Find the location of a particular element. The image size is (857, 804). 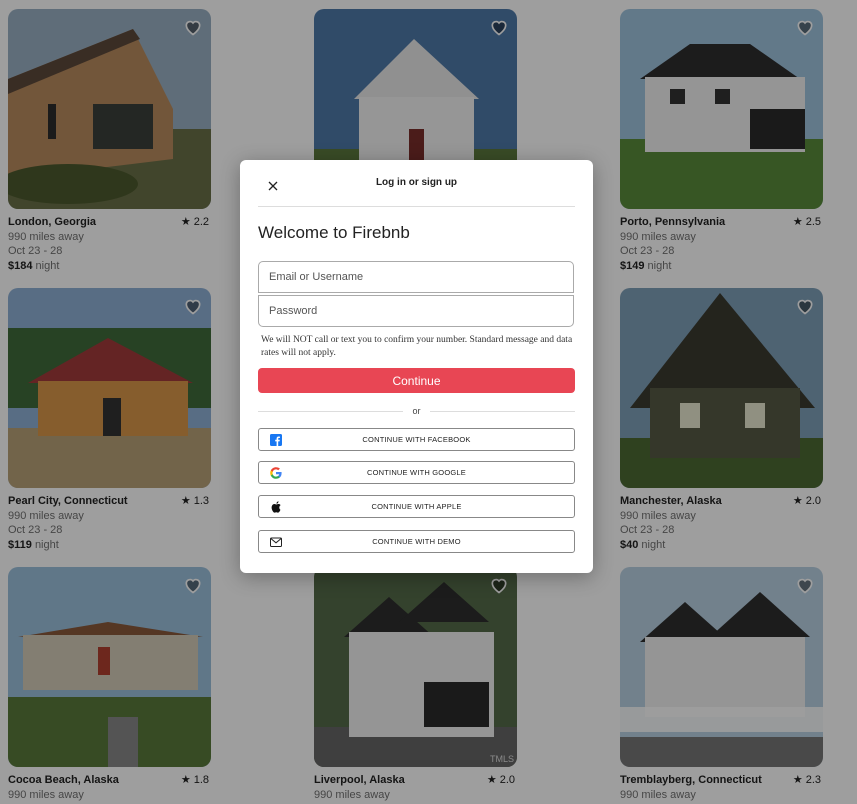

continue-with-facebook-button: CONTINUE WITH FACEBOOK is located at coordinates (416, 439).